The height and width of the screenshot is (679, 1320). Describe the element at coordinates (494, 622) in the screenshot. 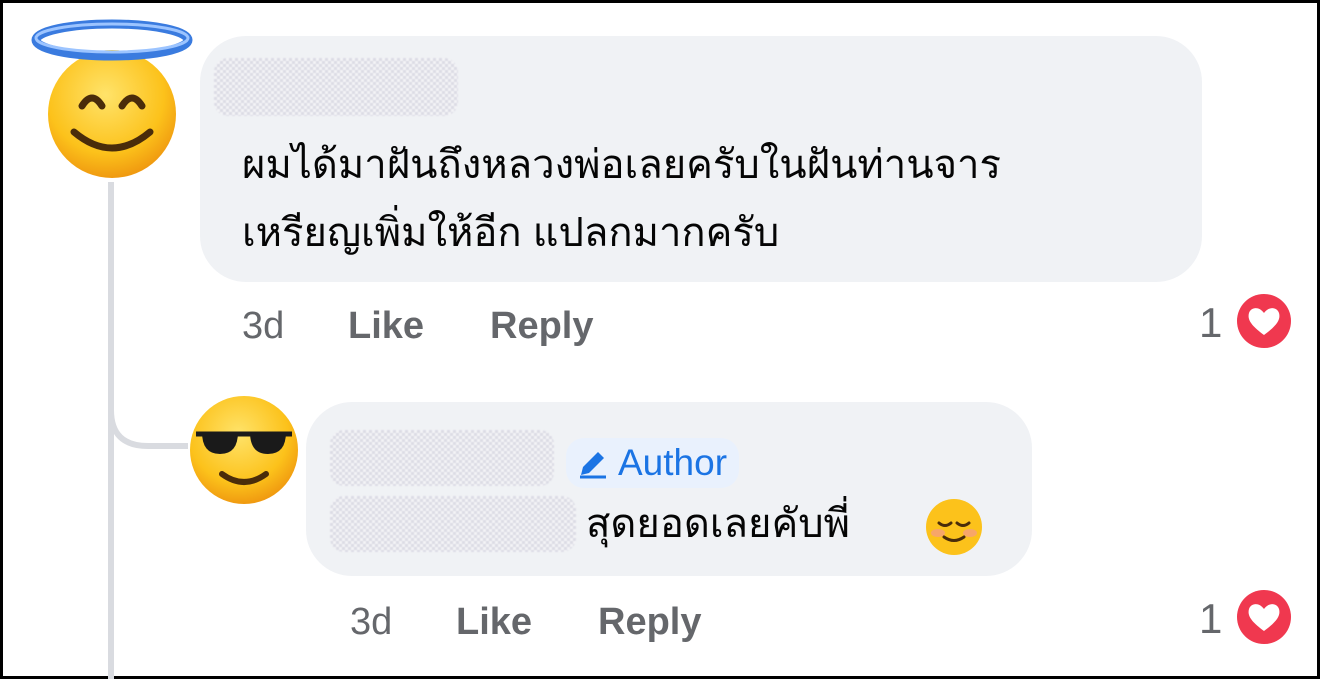

I see `reply-like-button: Like` at that location.